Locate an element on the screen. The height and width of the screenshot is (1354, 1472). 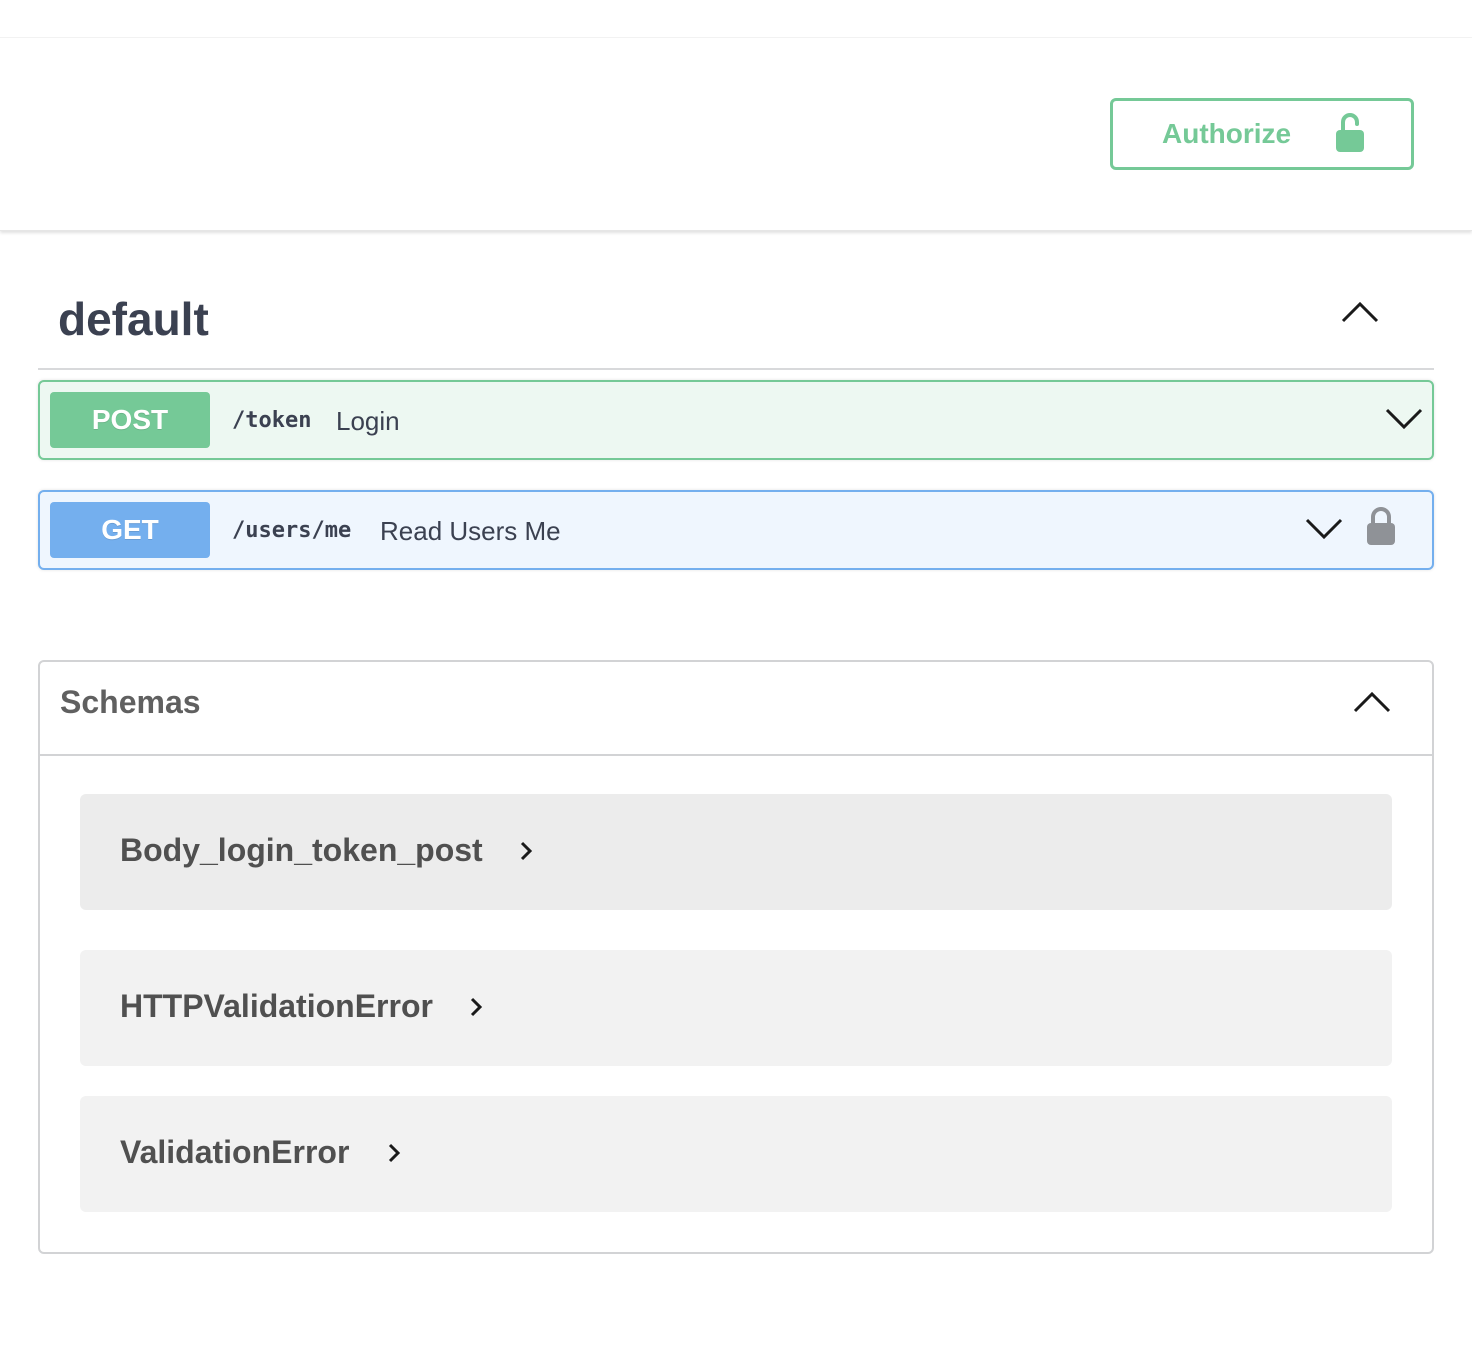
schema-item-body-login-token-post: Body_login_token_post is located at coordinates (736, 852).